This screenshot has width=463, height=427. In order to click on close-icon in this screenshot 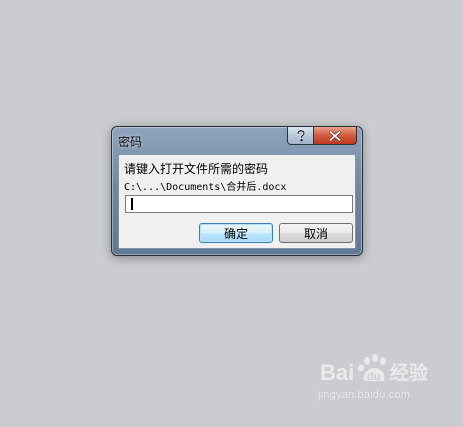, I will do `click(335, 135)`.